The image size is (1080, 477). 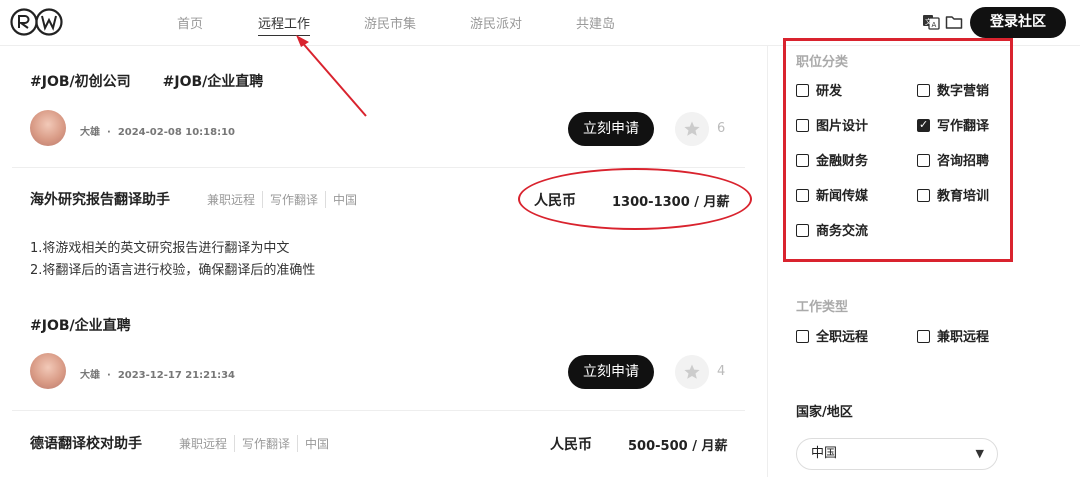 I want to click on chevron-down-icon: ▼, so click(x=979, y=453).